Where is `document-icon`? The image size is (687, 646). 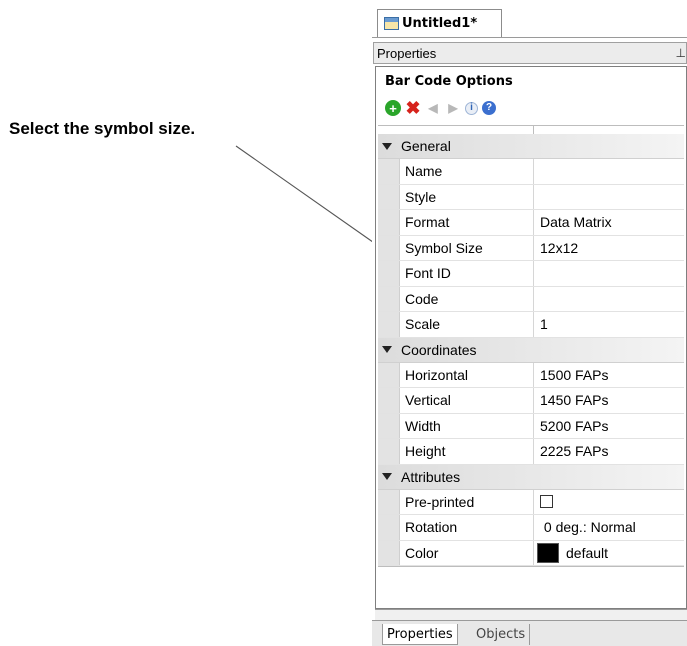 document-icon is located at coordinates (391, 23).